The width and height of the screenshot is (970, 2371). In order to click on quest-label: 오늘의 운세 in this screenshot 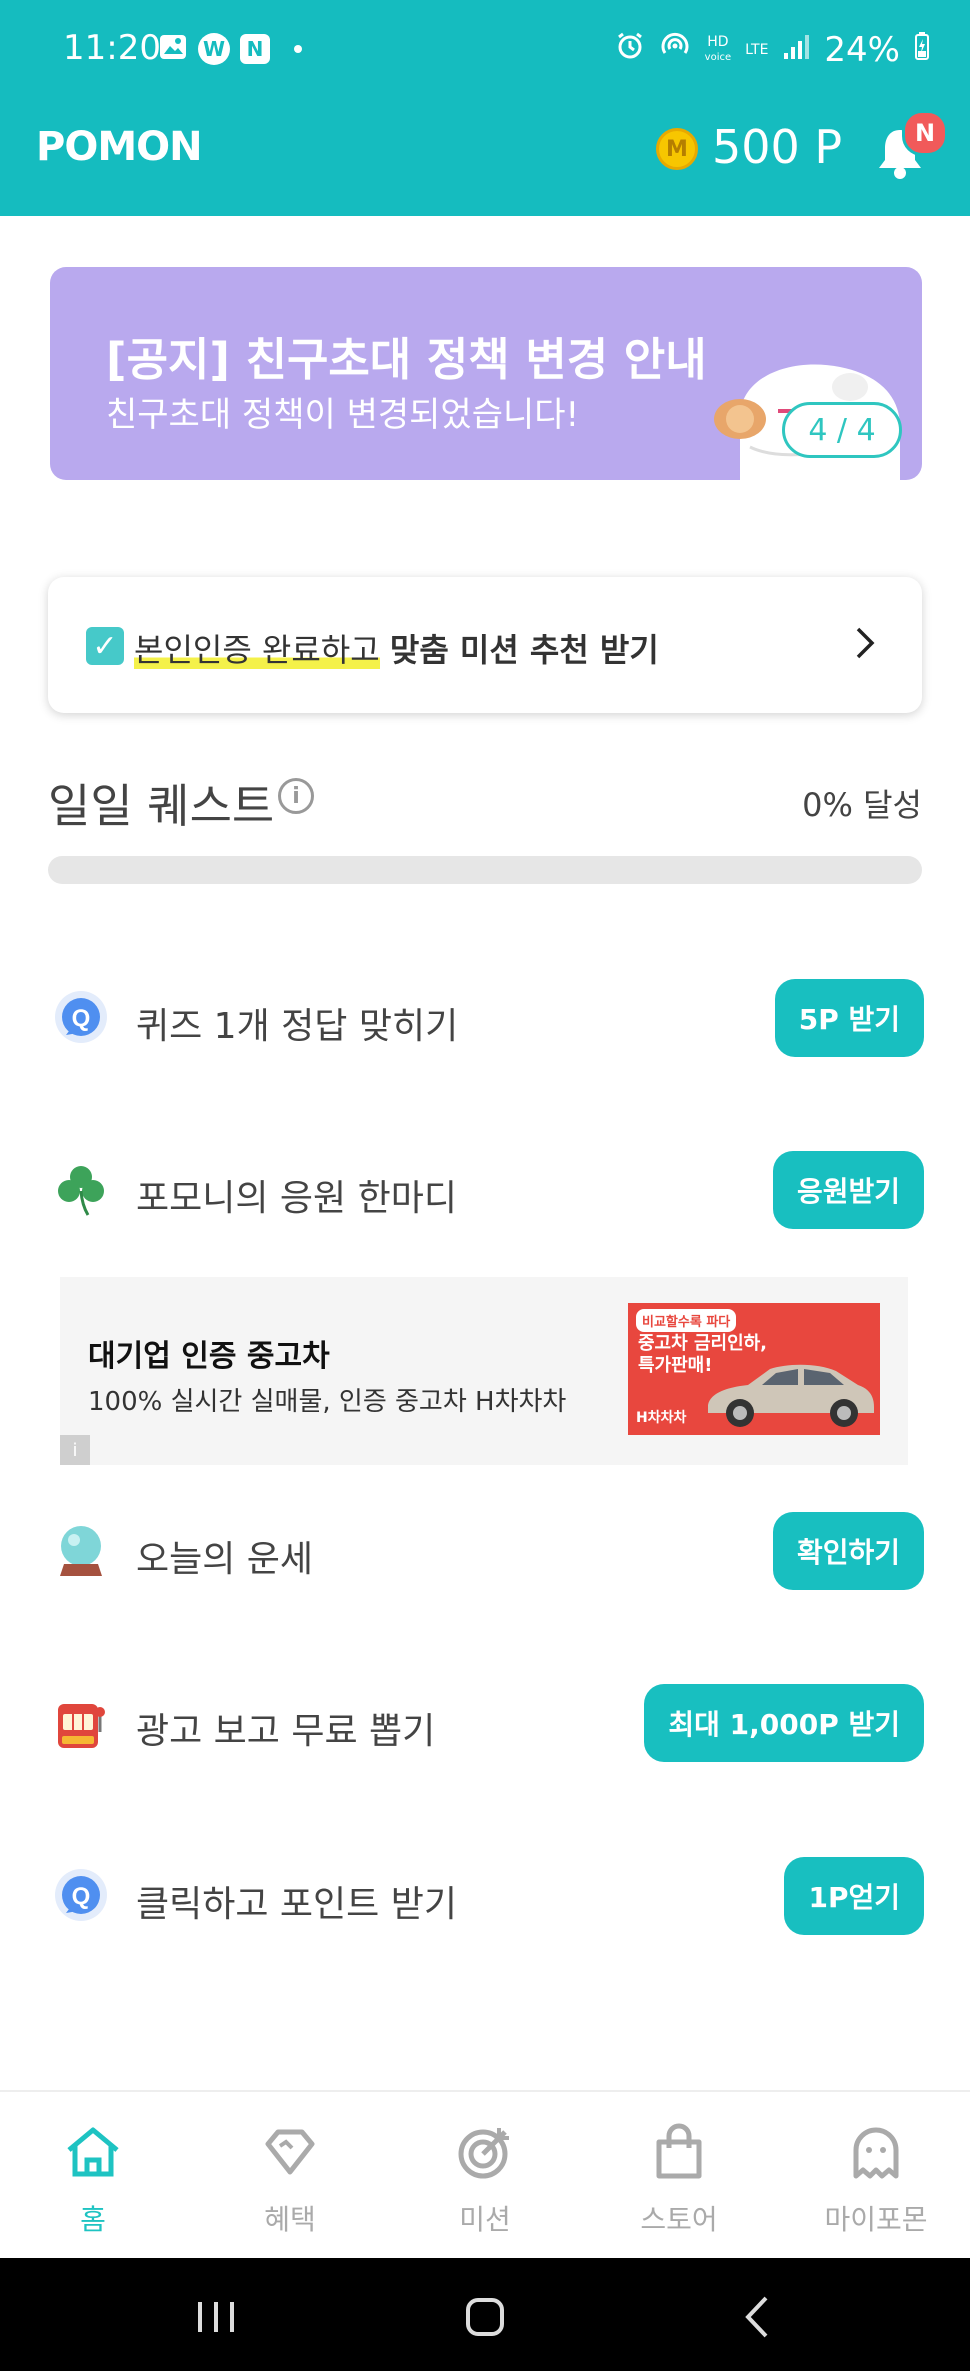, I will do `click(225, 1559)`.